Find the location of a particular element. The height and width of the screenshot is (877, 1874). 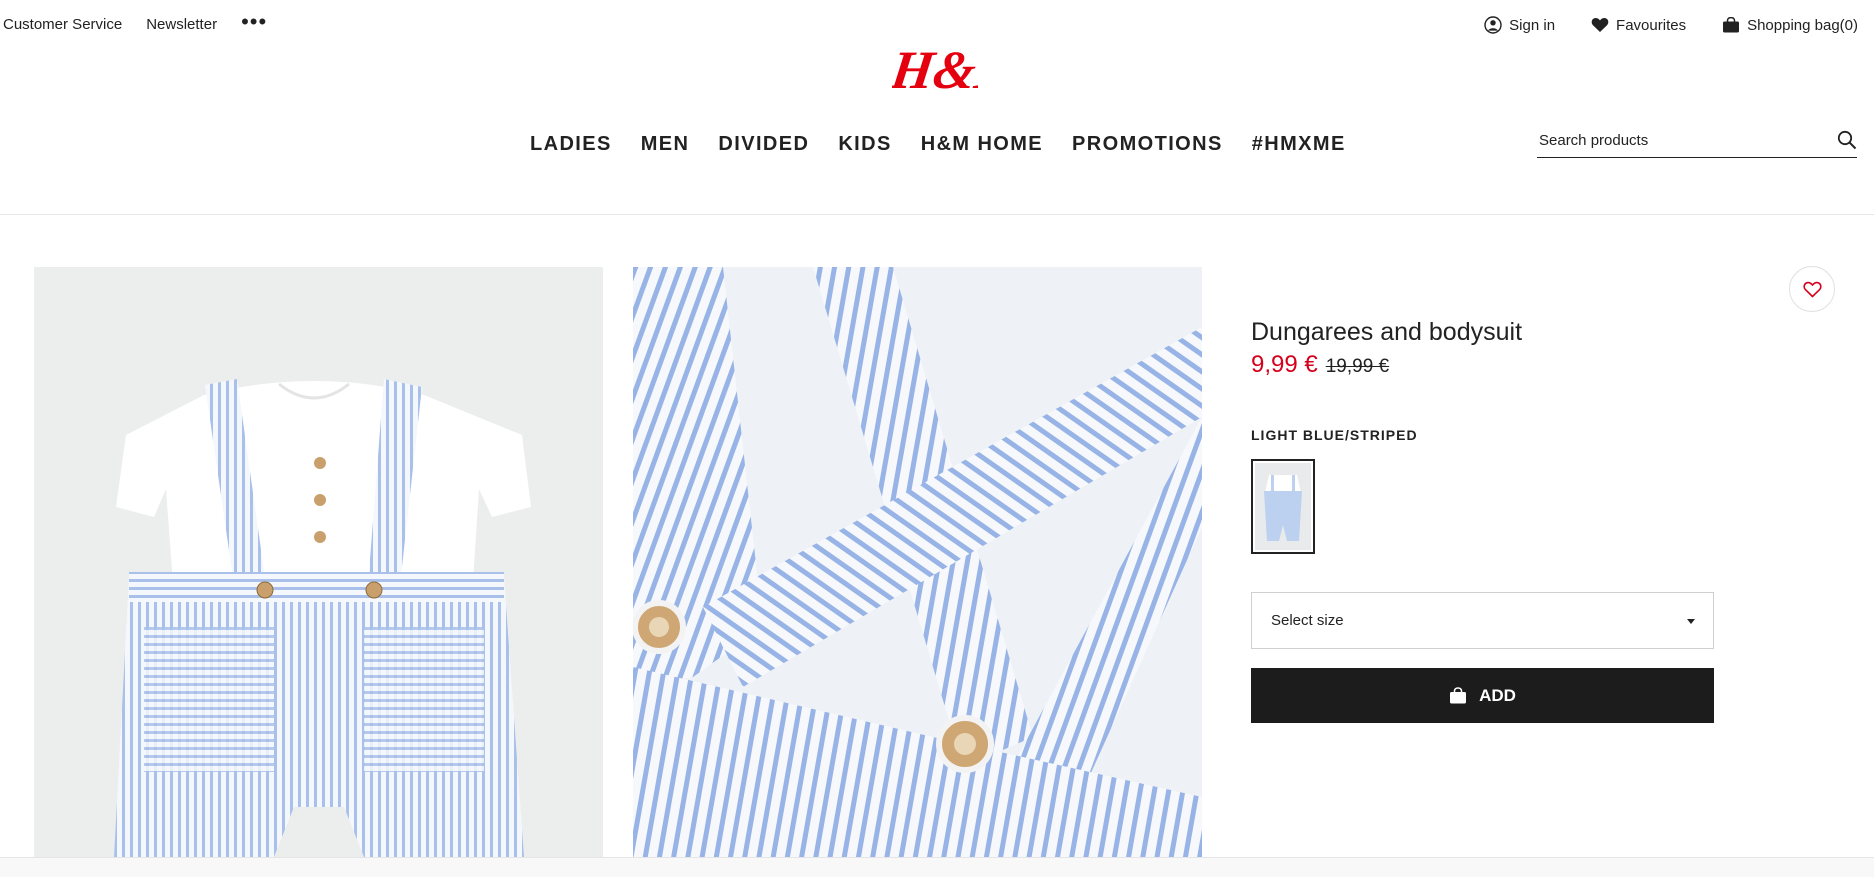

shopping-bag-link: Shopping bag(0) is located at coordinates (1790, 25).